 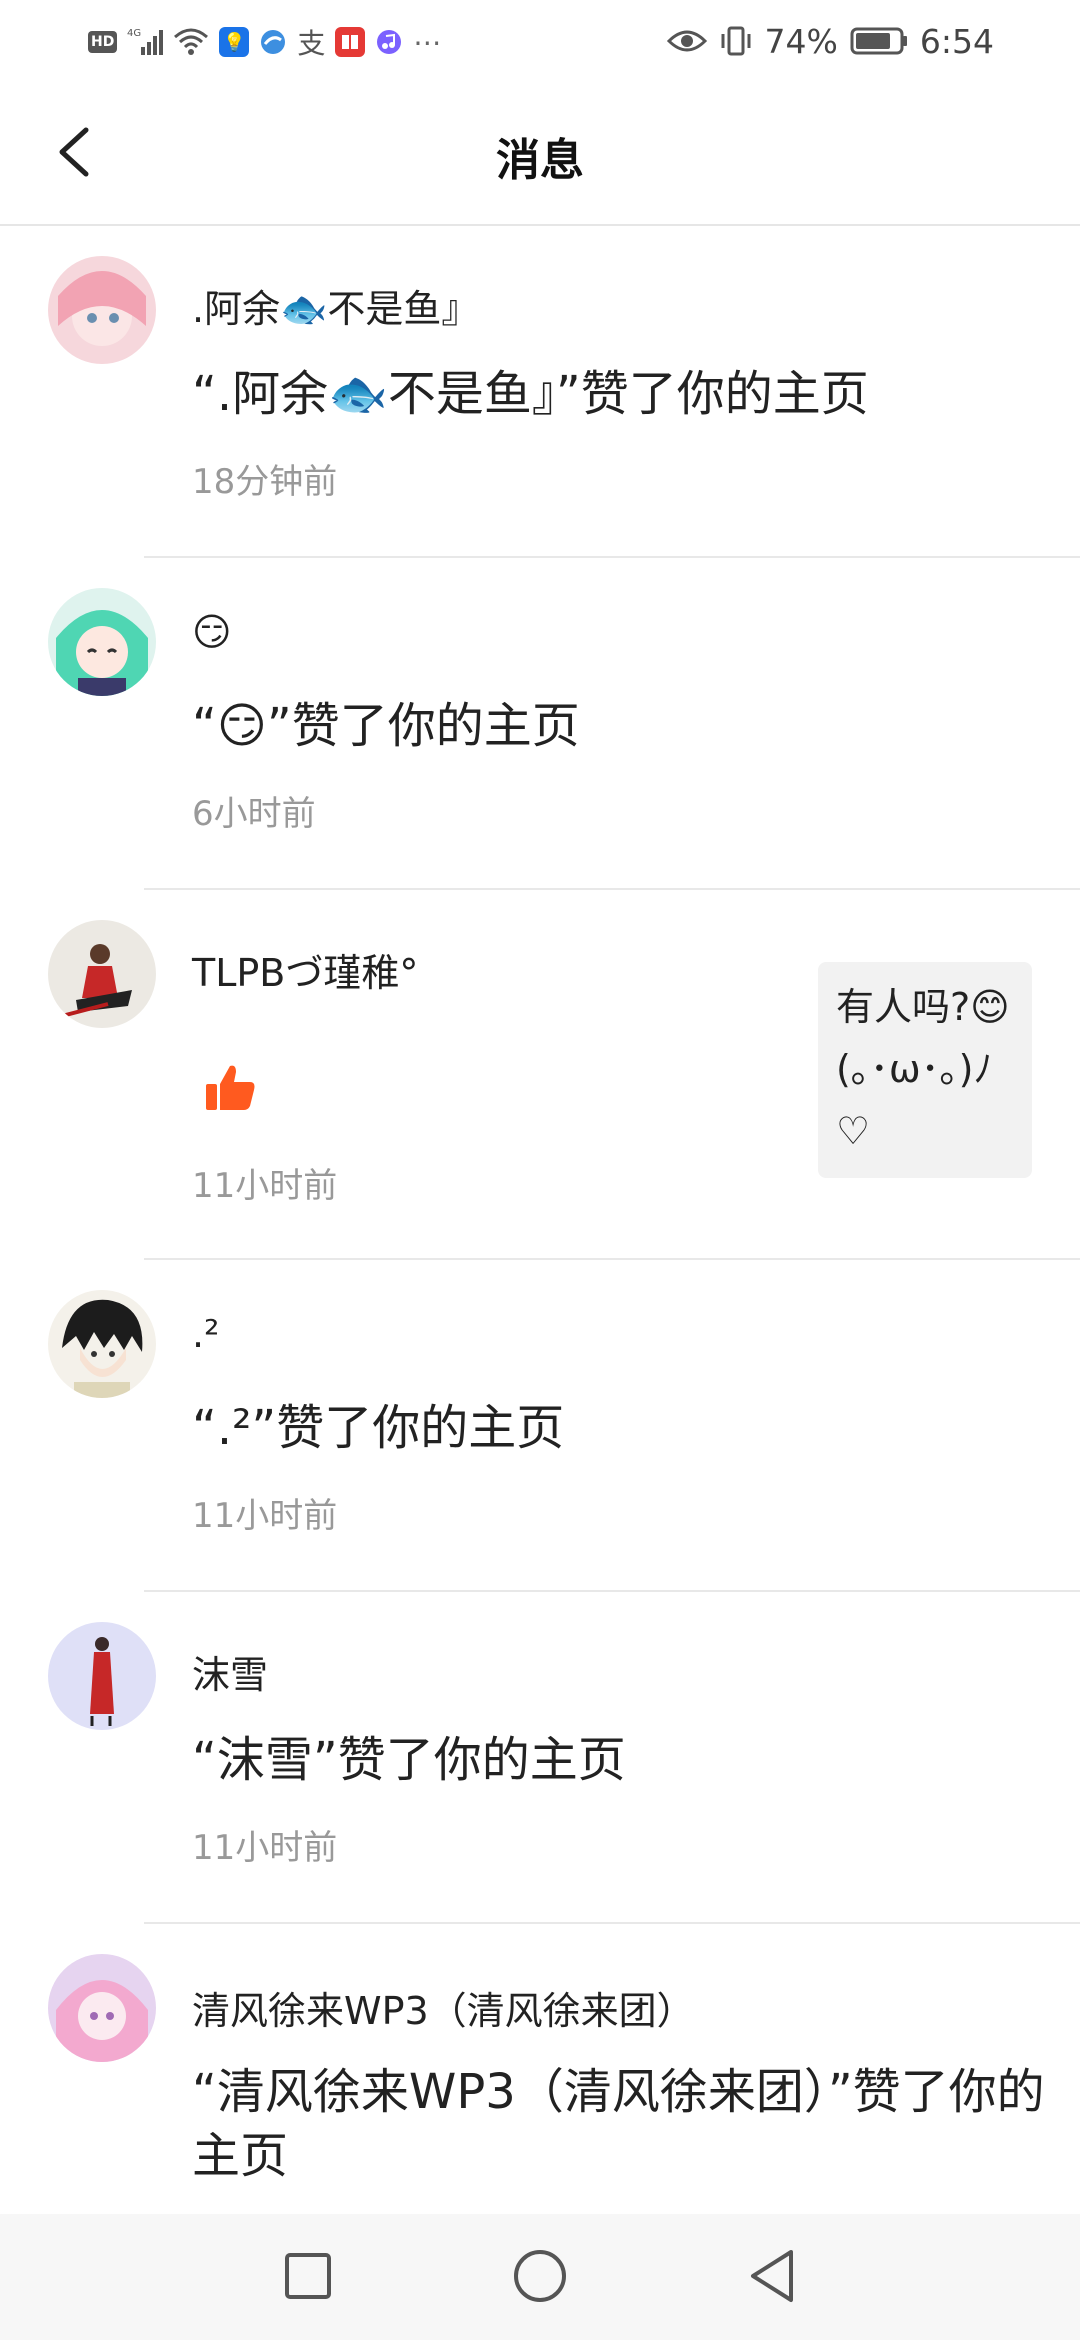 I want to click on book-icon, so click(x=350, y=42).